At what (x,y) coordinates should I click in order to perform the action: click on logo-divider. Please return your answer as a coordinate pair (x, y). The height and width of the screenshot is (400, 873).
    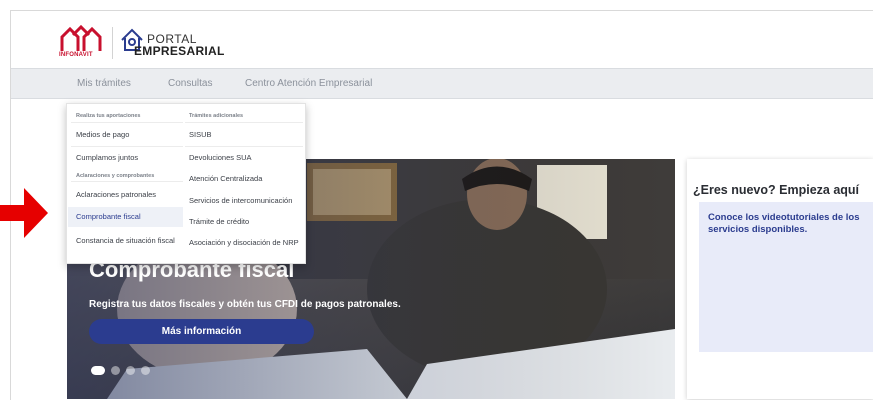
    Looking at the image, I should click on (112, 43).